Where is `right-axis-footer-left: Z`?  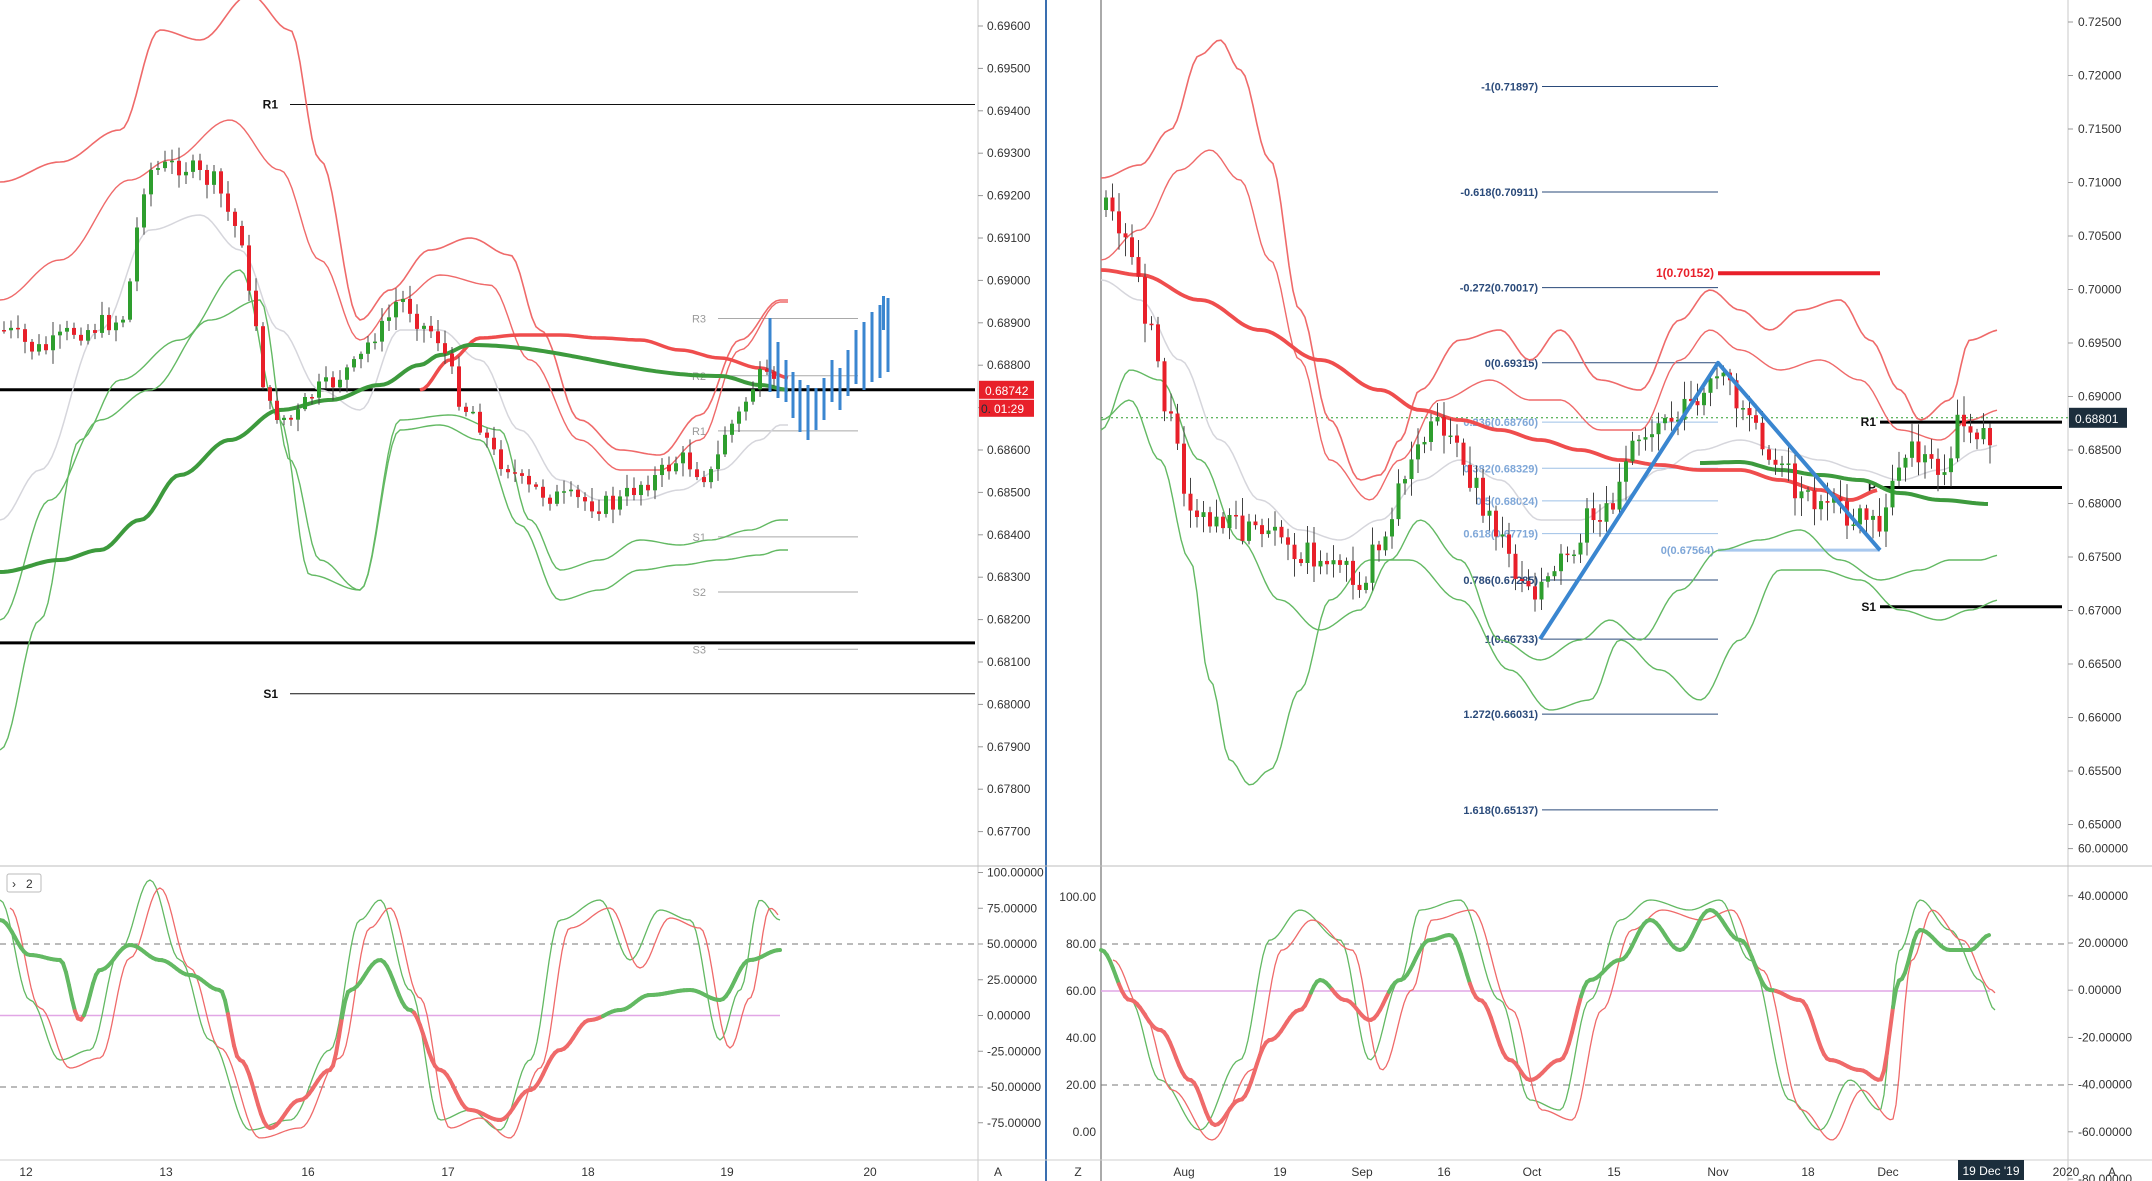
right-axis-footer-left: Z is located at coordinates (1077, 1172).